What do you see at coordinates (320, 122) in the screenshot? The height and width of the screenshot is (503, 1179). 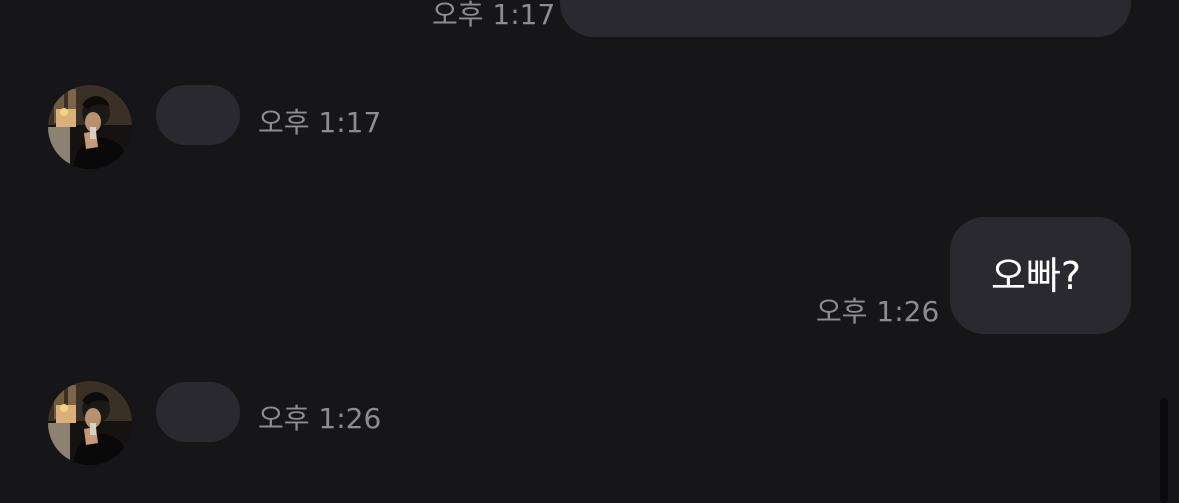 I see `incoming-message-time: 오후 1:17` at bounding box center [320, 122].